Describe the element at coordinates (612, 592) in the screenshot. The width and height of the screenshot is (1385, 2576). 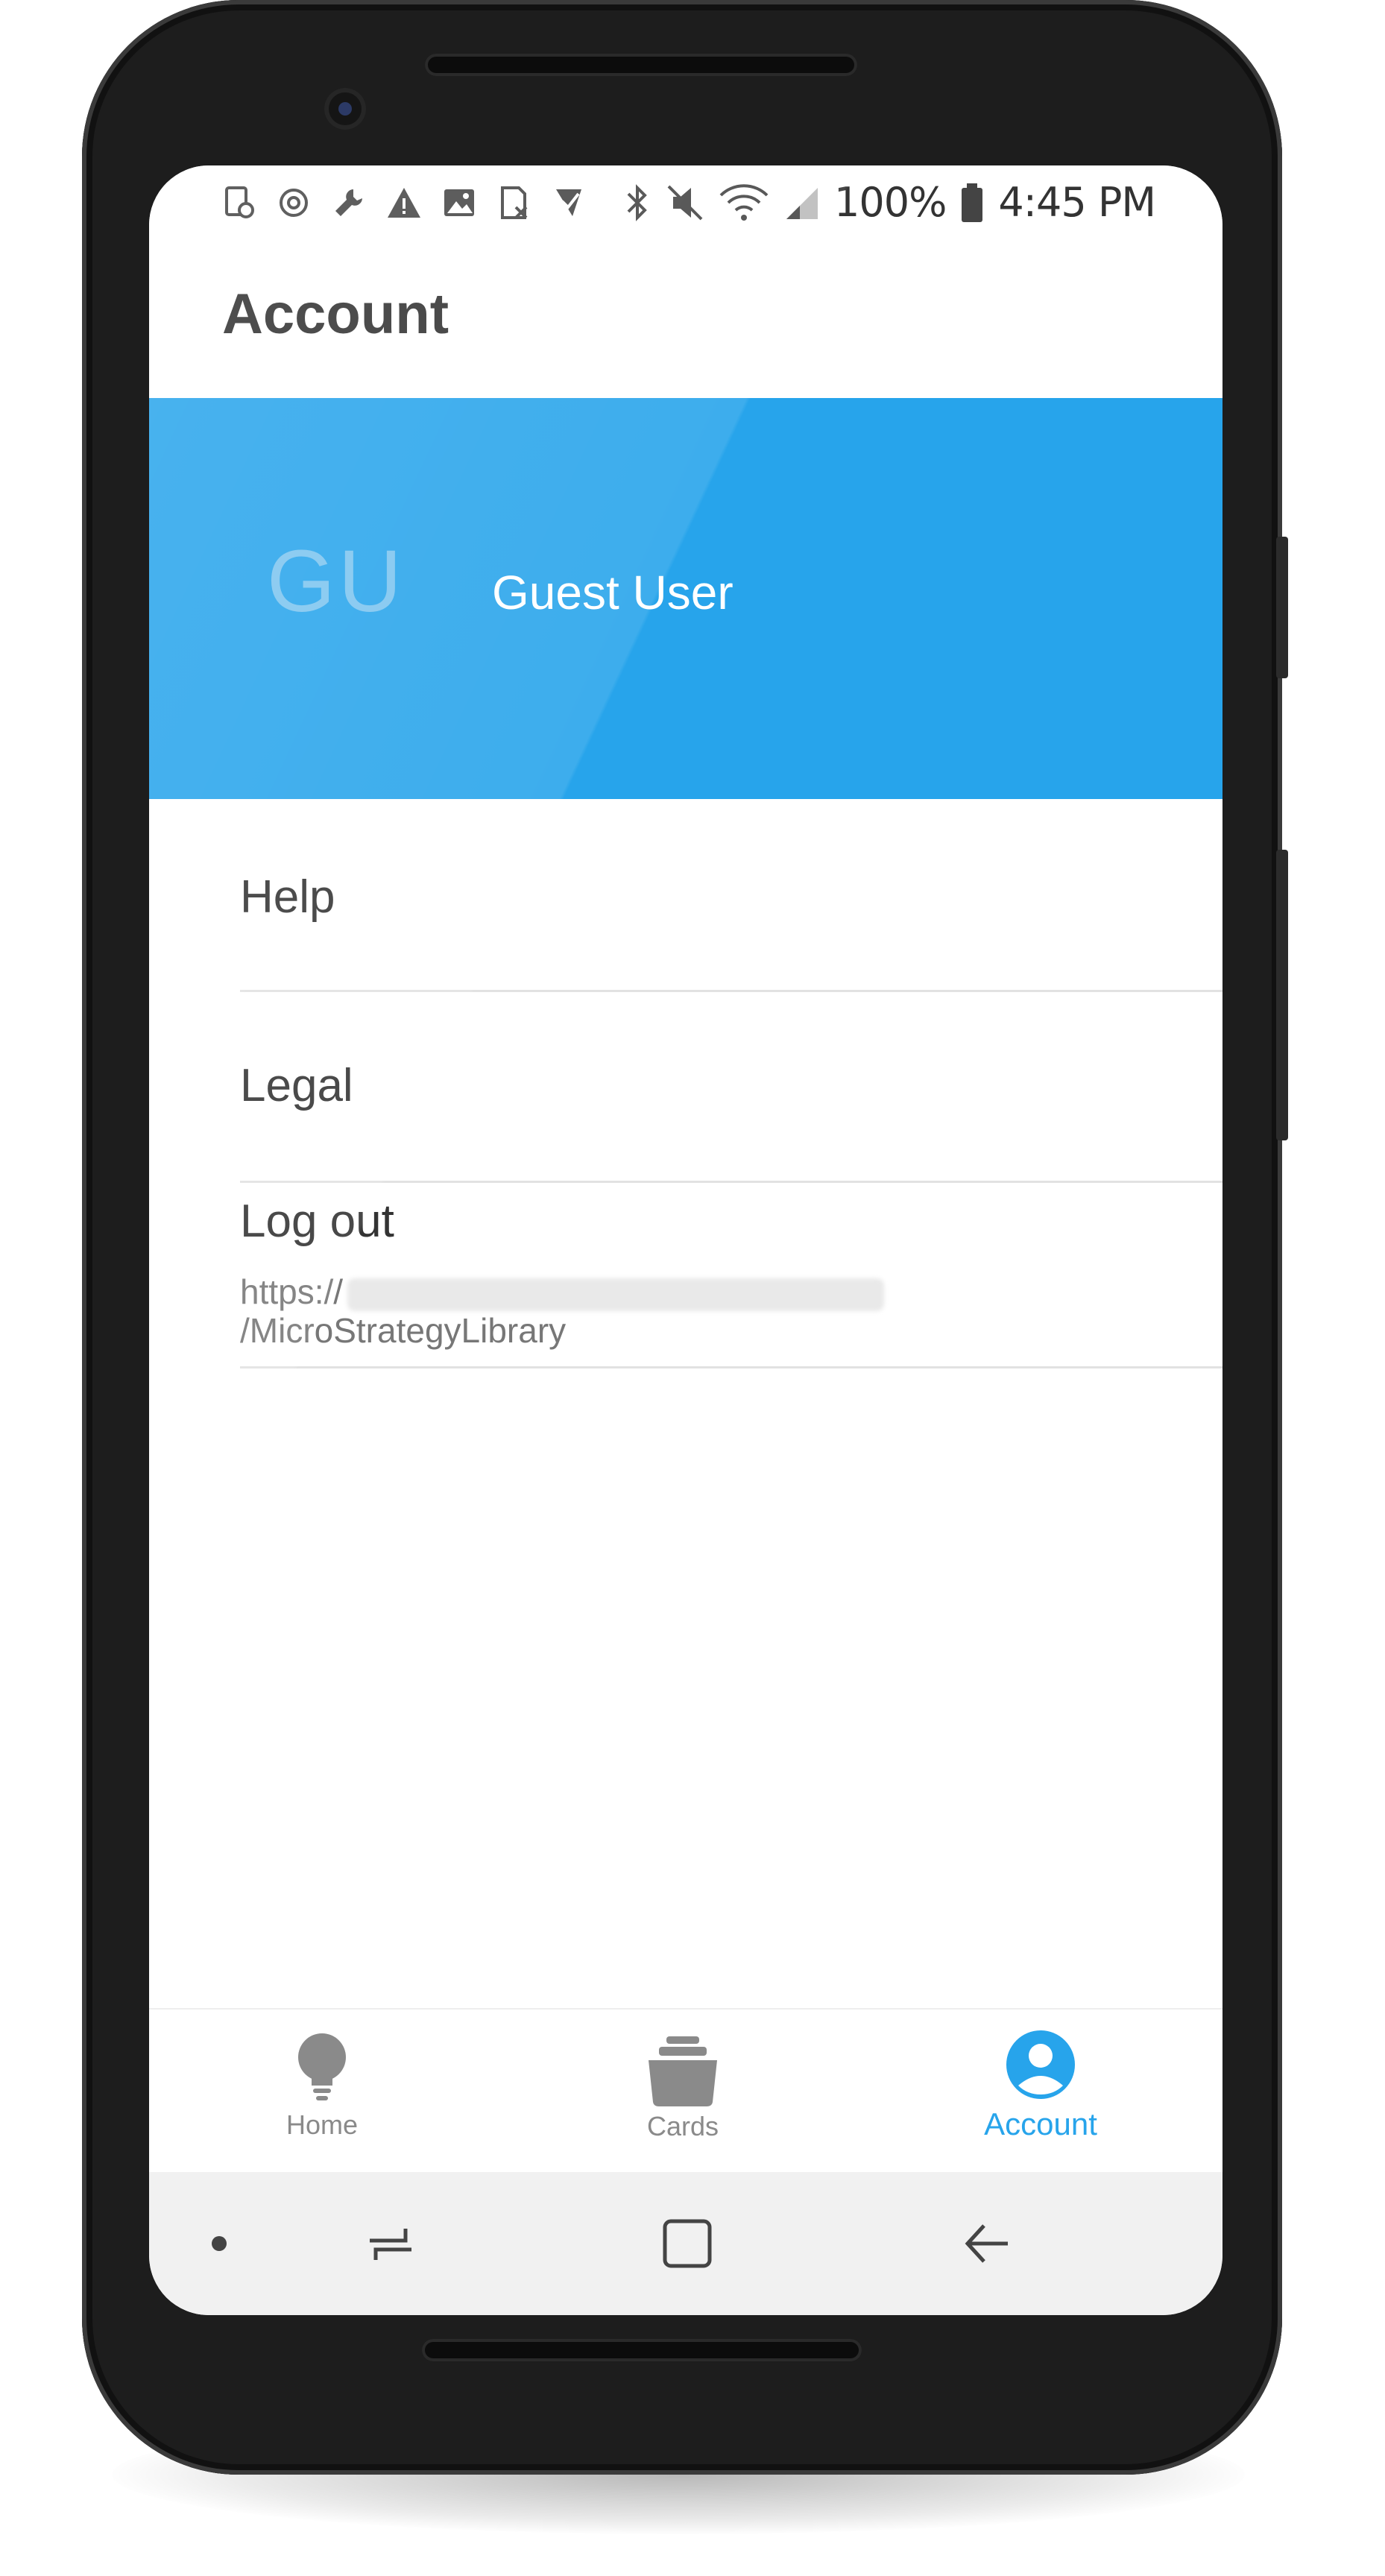
I see `profile-name: Guest User` at that location.